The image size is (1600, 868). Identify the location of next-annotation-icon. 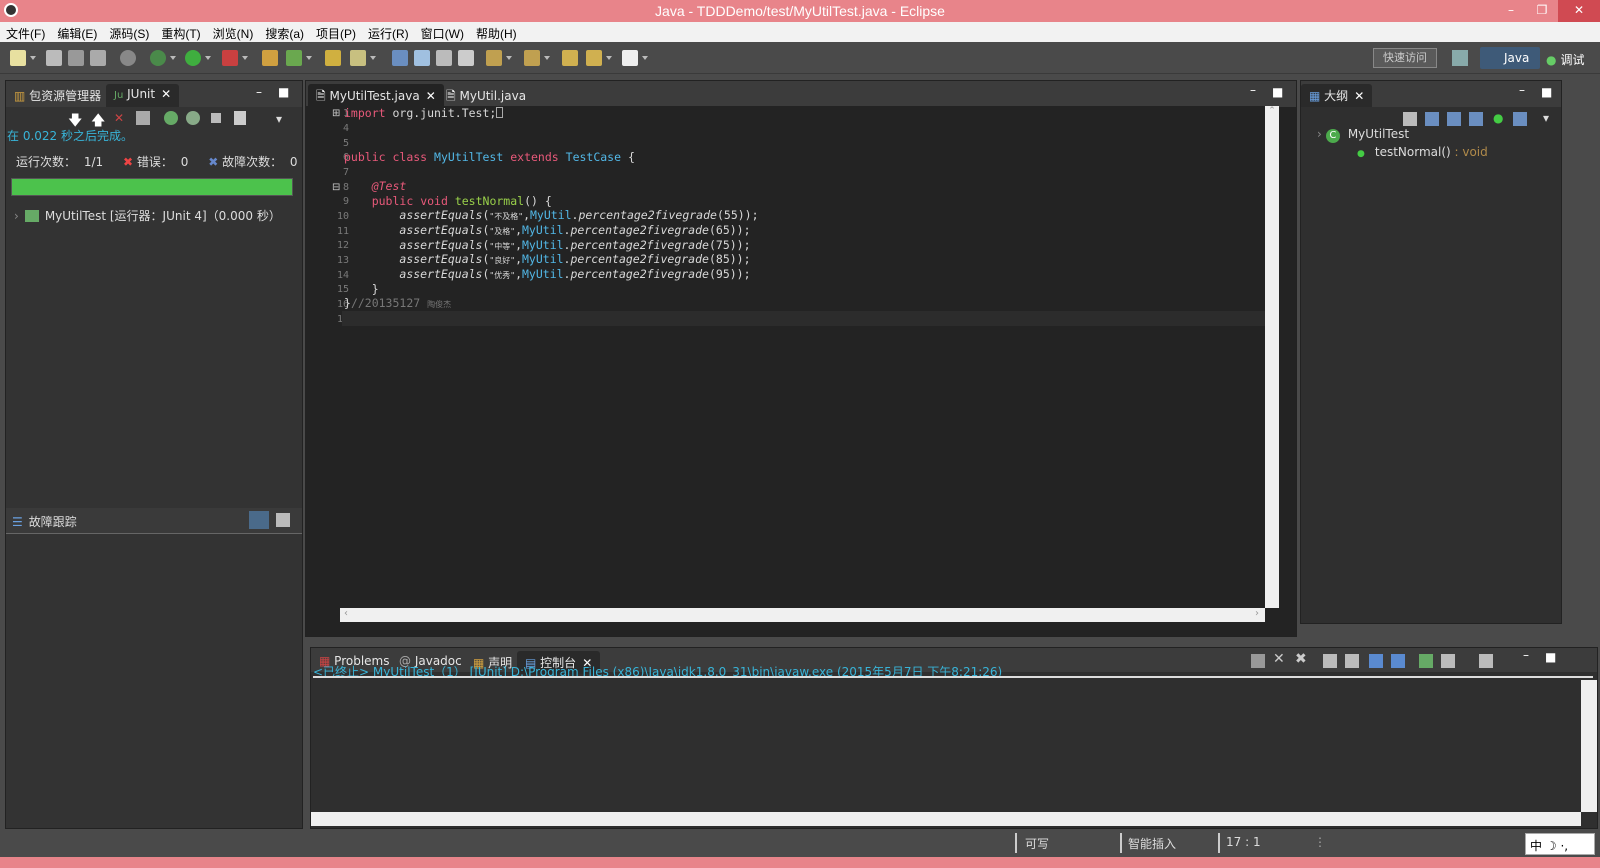
(494, 58).